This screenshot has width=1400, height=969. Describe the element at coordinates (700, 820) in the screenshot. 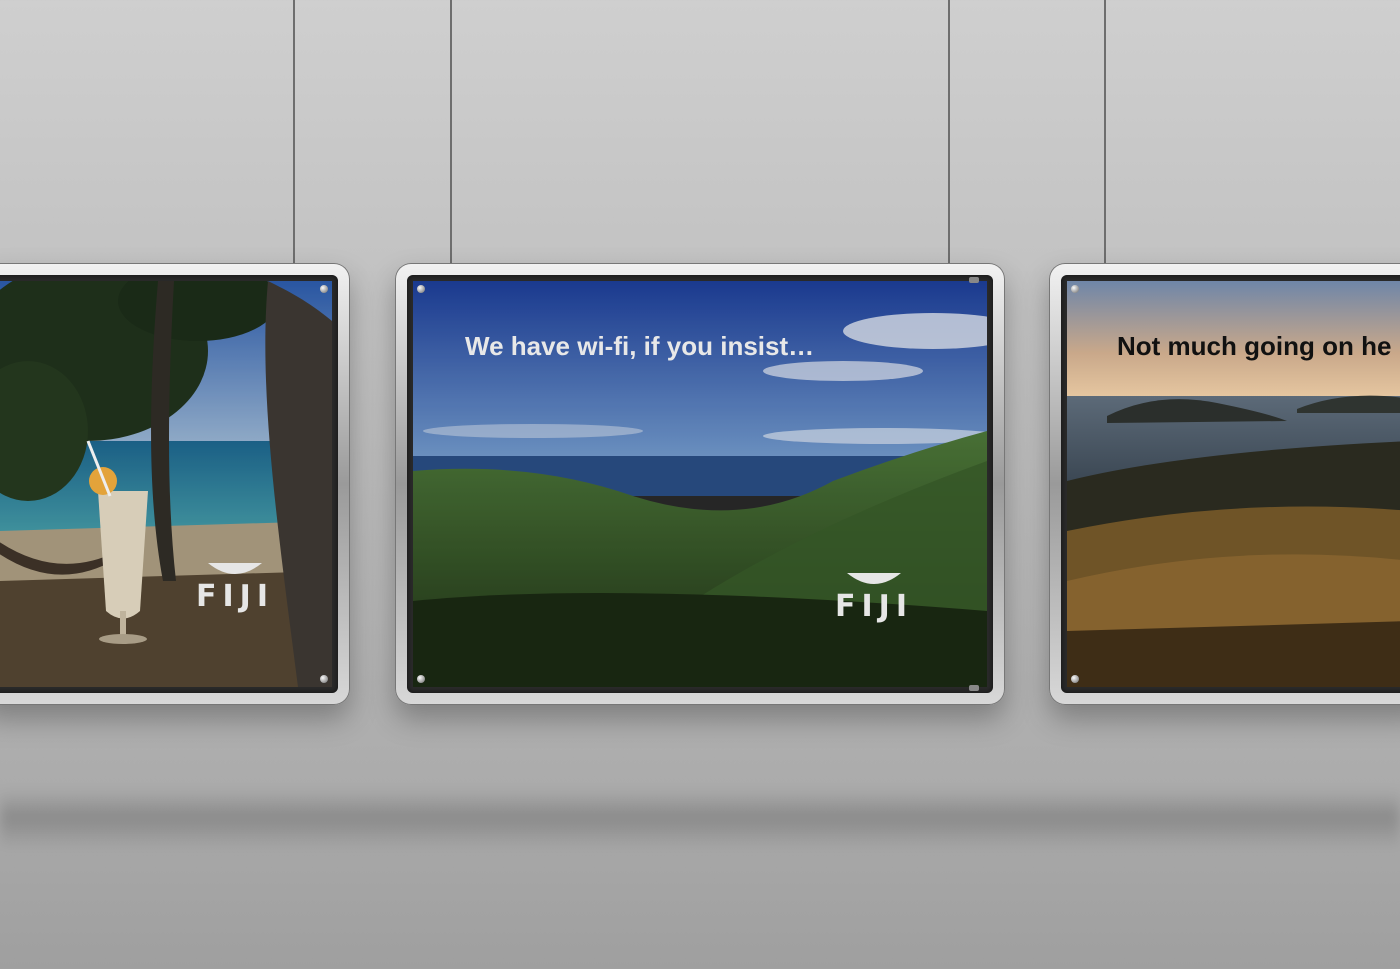

I see `floor-shadow` at that location.